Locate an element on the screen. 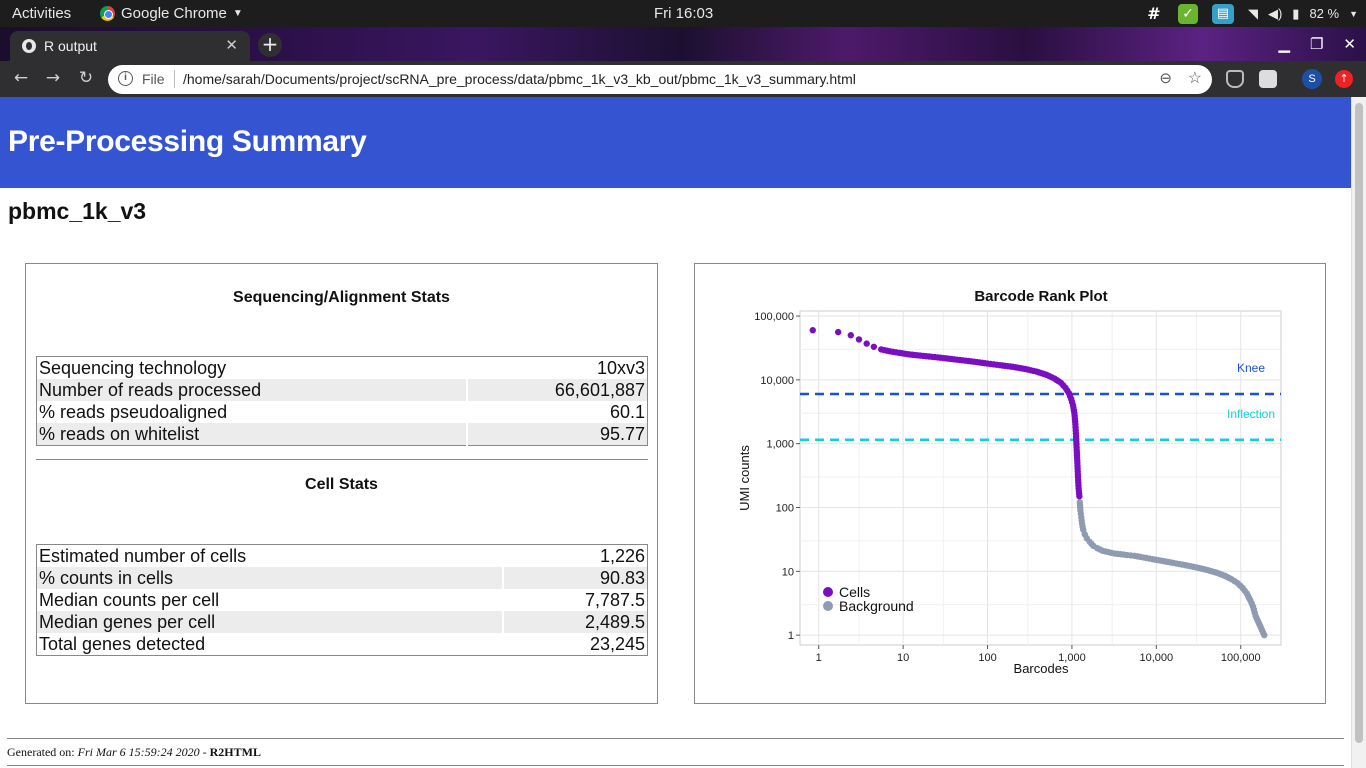 This screenshot has height=768, width=1366. tab-strip: R output ✕ + ▁ ❐ ✕ is located at coordinates (683, 44).